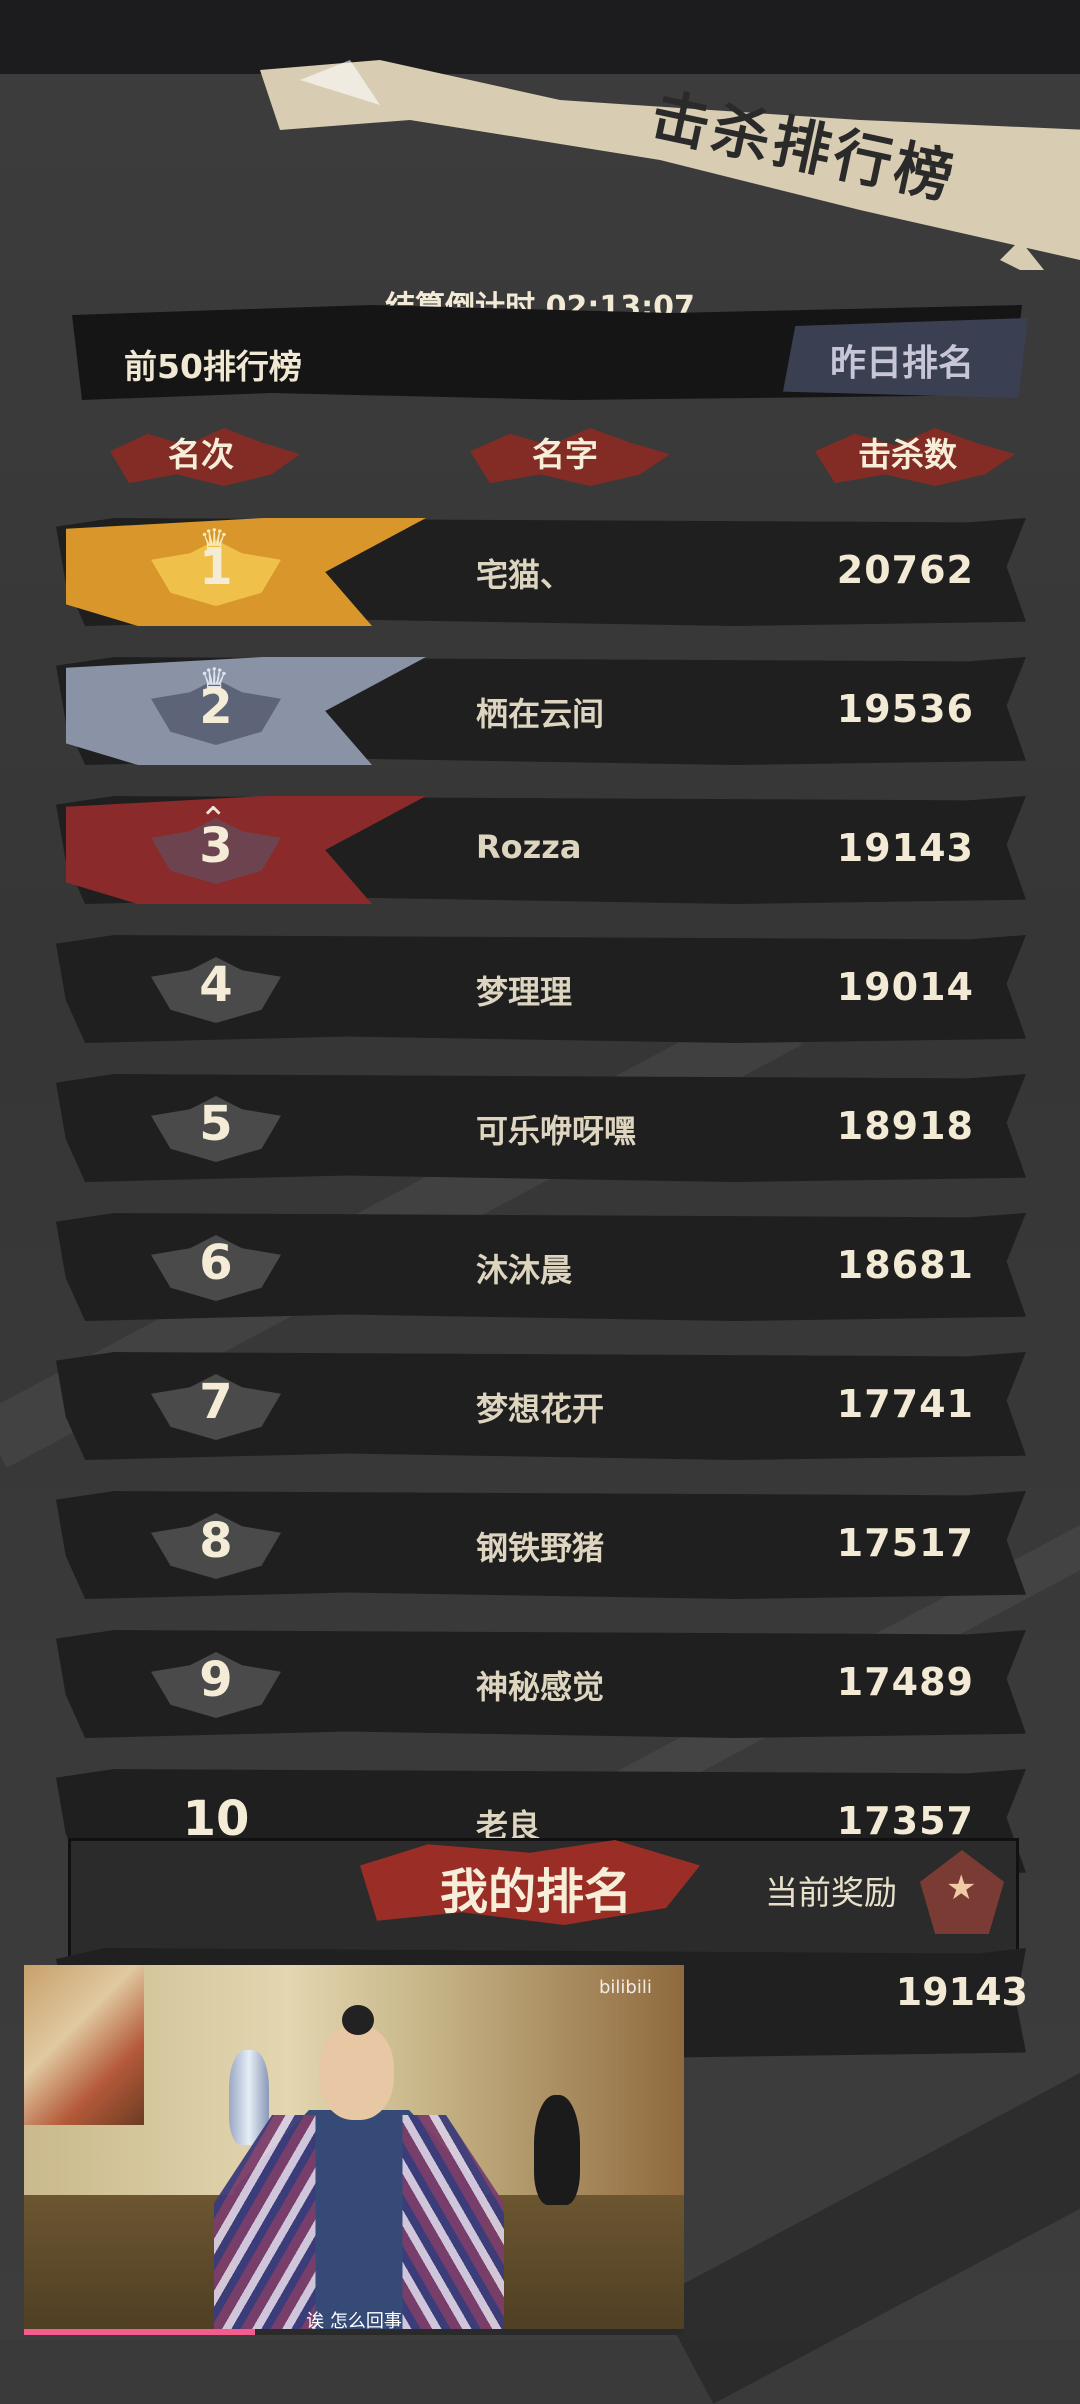 The height and width of the screenshot is (2404, 1080). I want to click on video-progress-bar, so click(354, 2332).